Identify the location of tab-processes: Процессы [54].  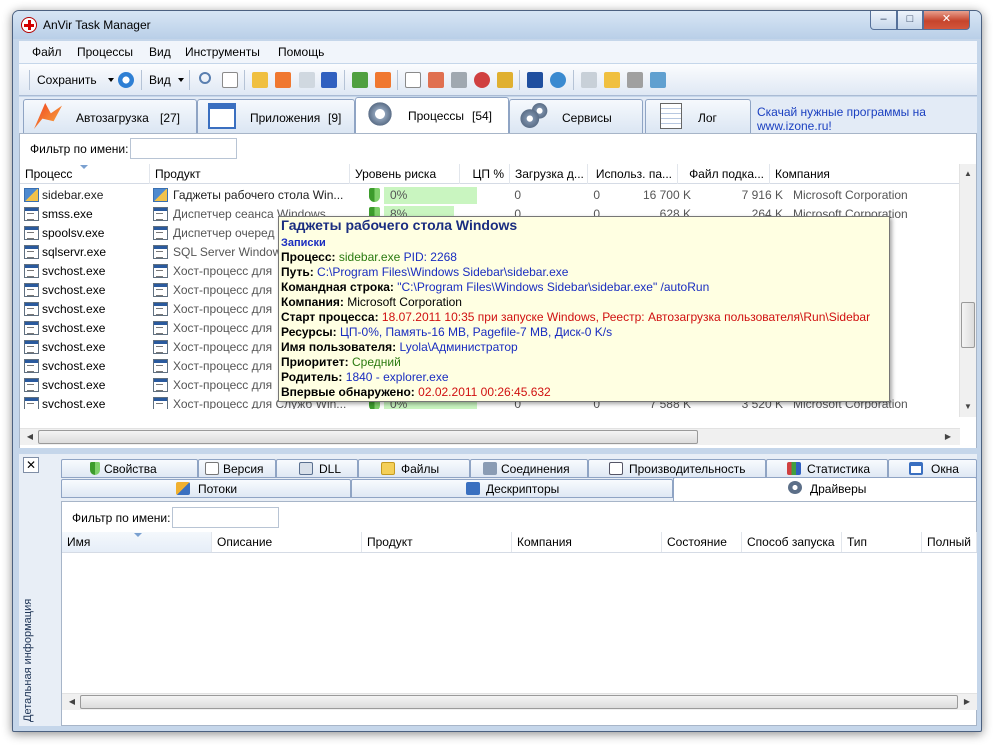
(432, 115).